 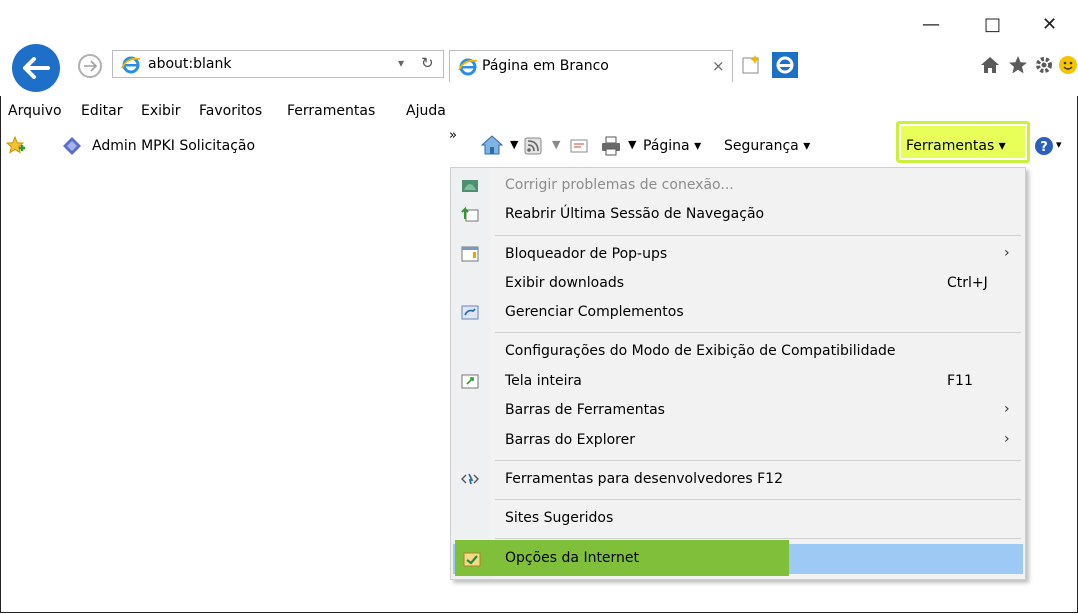 I want to click on favorites-overflow-chevron: », so click(x=453, y=135).